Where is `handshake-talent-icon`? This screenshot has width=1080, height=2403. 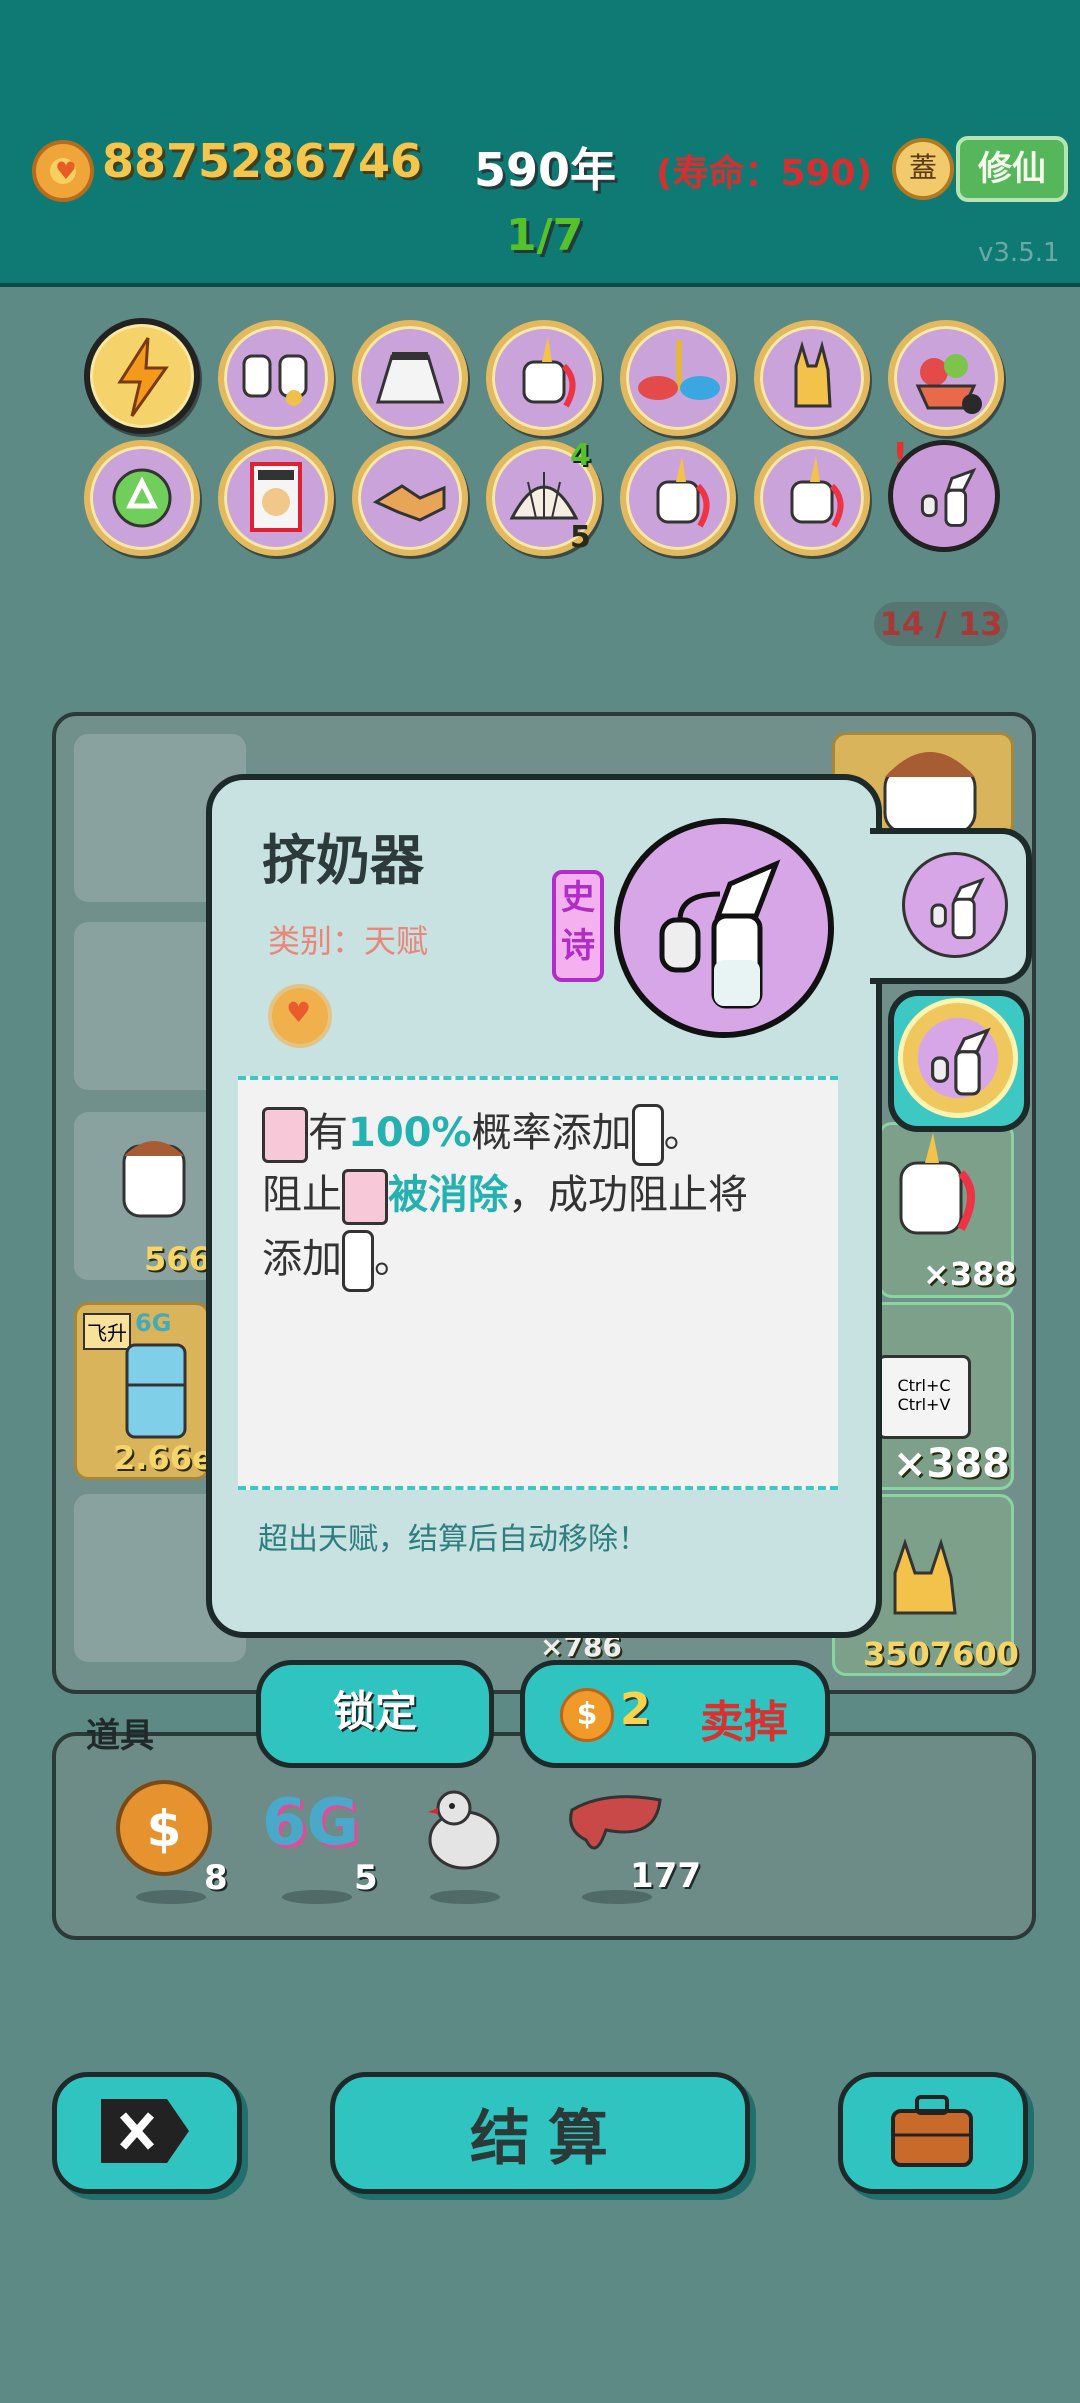 handshake-talent-icon is located at coordinates (410, 498).